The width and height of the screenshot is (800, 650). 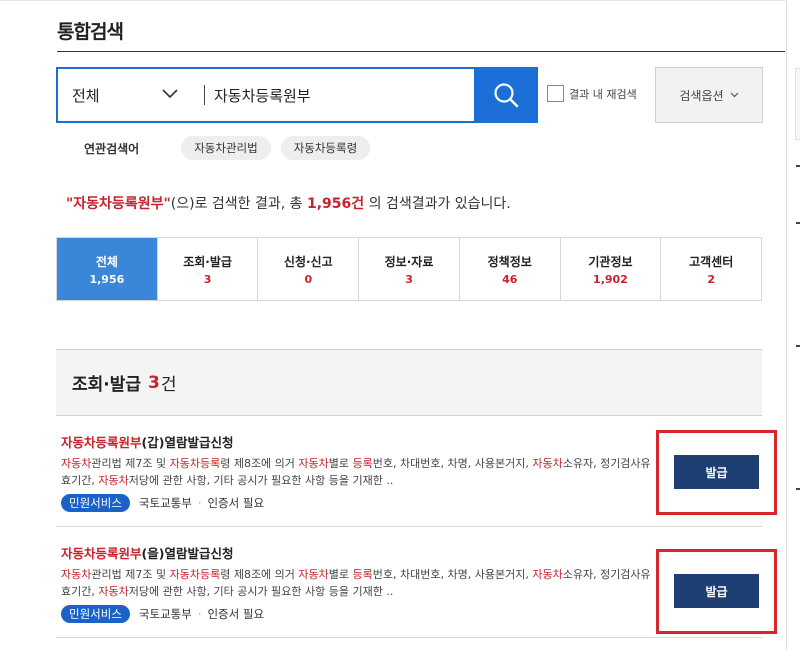 What do you see at coordinates (86, 95) in the screenshot?
I see `search-scope-value: 전체` at bounding box center [86, 95].